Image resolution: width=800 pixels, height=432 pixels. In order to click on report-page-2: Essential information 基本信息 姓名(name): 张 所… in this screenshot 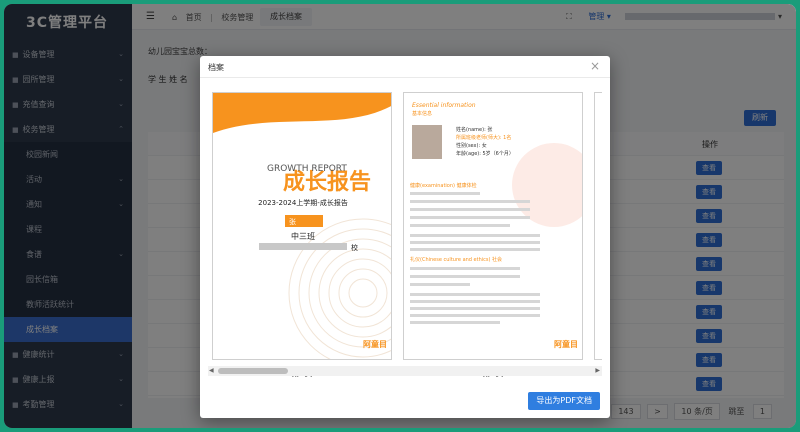, I will do `click(493, 226)`.